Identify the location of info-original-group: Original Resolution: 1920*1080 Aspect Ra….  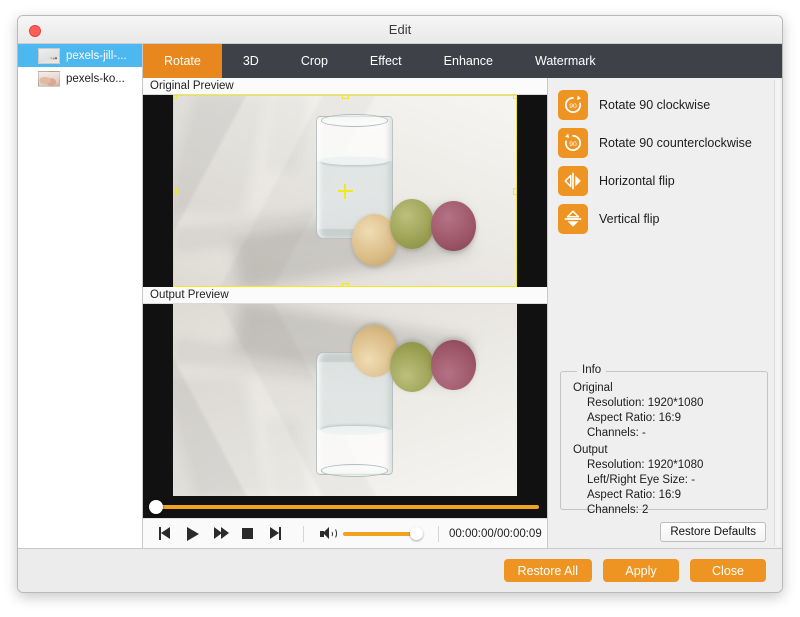
(670, 411).